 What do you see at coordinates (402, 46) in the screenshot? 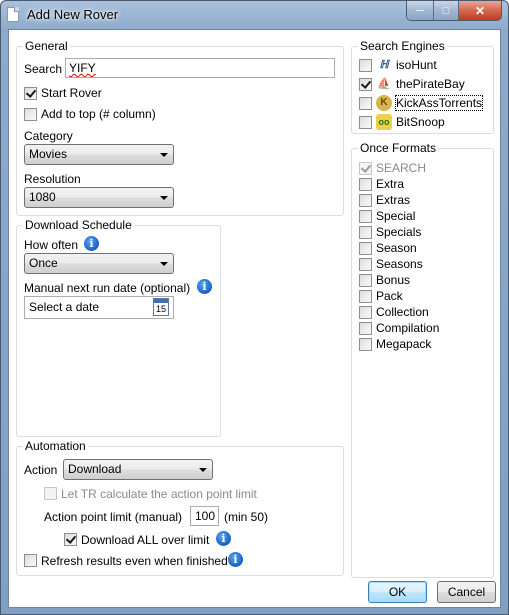
I see `search-engines-title: Search Engines` at bounding box center [402, 46].